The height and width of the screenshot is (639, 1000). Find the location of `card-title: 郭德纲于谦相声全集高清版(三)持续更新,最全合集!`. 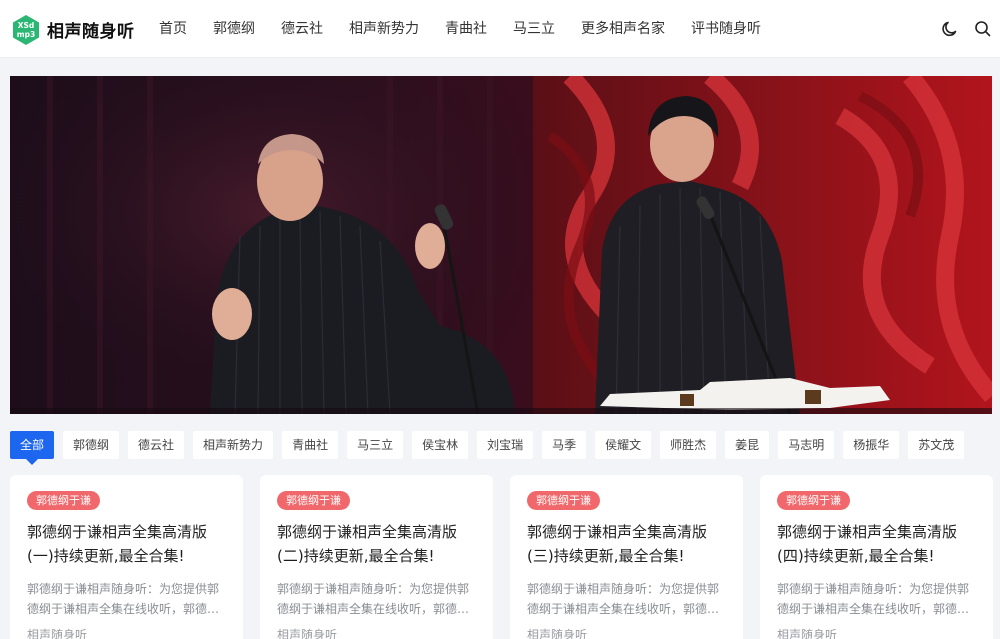

card-title: 郭德纲于谦相声全集高清版(三)持续更新,最全合集! is located at coordinates (626, 544).